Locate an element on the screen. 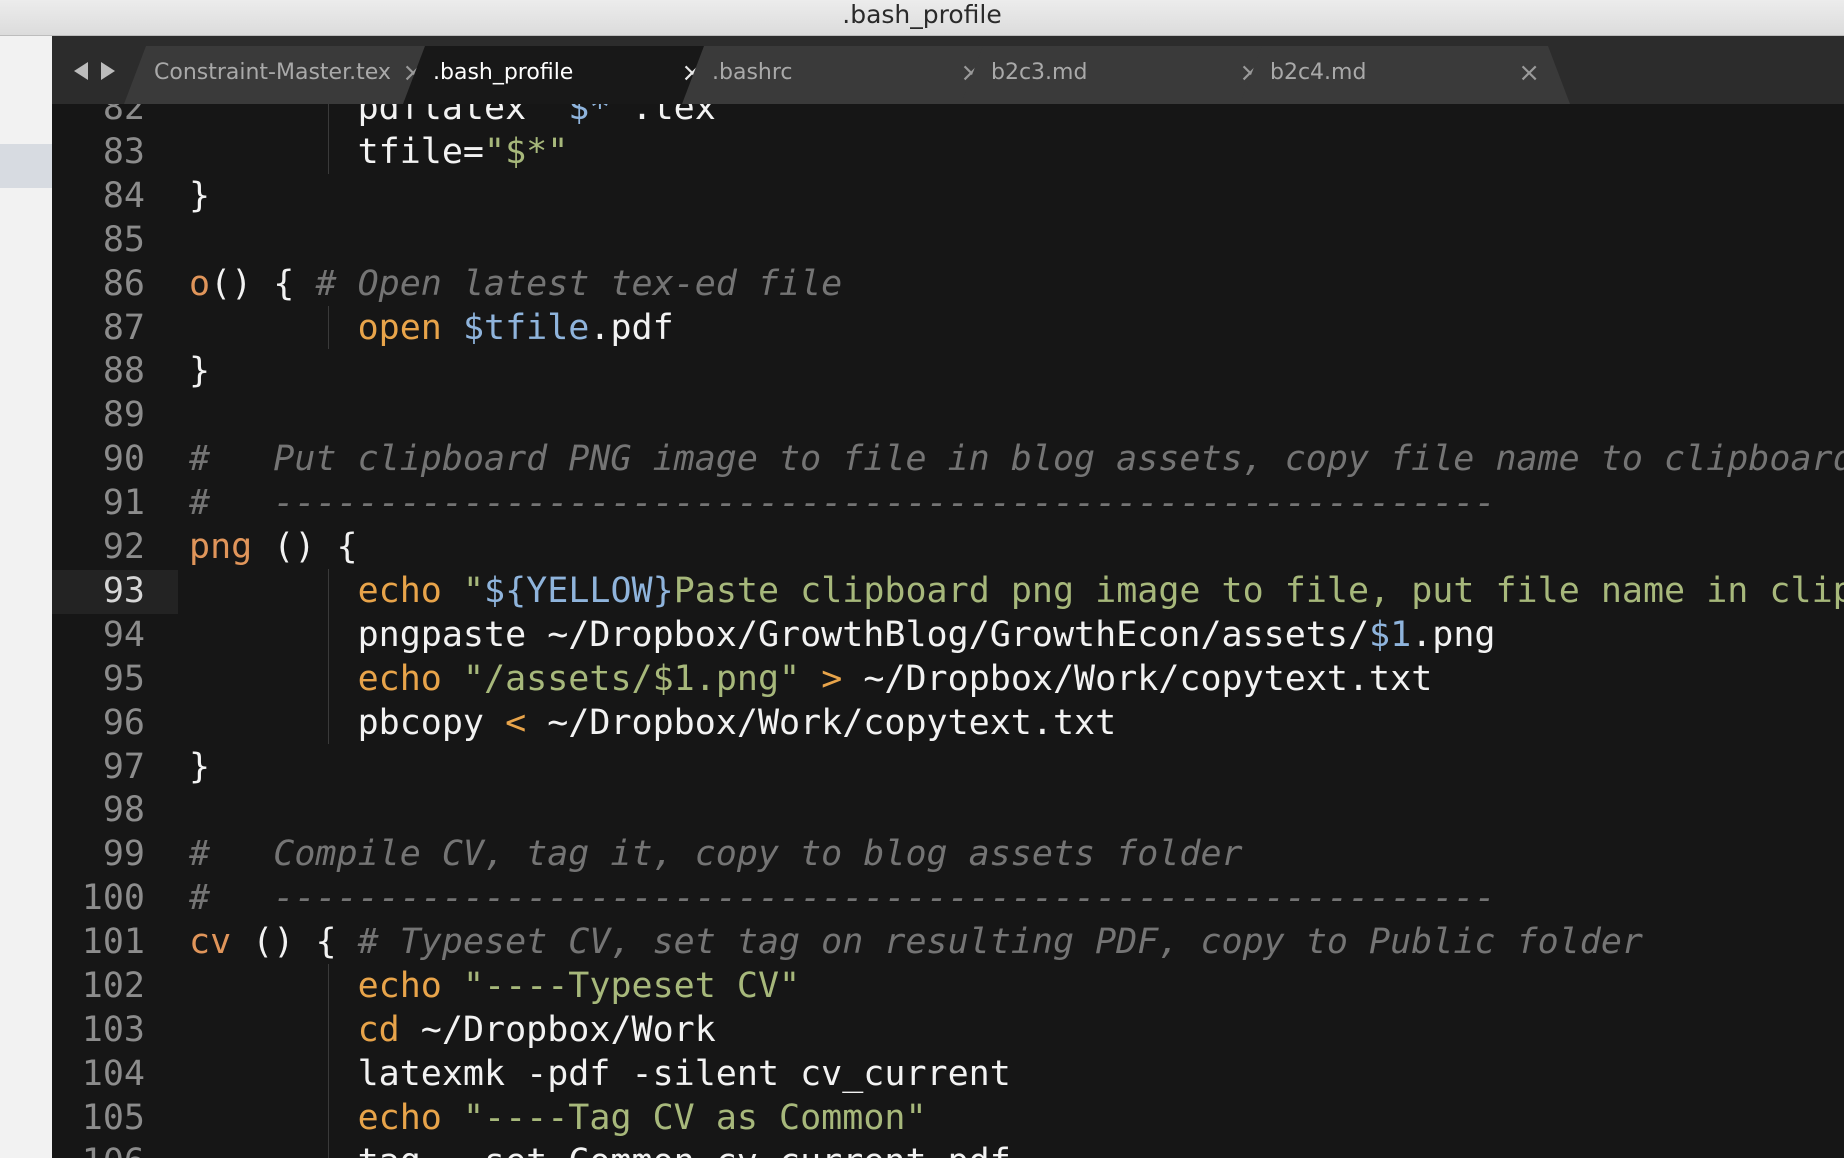 The image size is (1844, 1158). line-number: 83 is located at coordinates (123, 151).